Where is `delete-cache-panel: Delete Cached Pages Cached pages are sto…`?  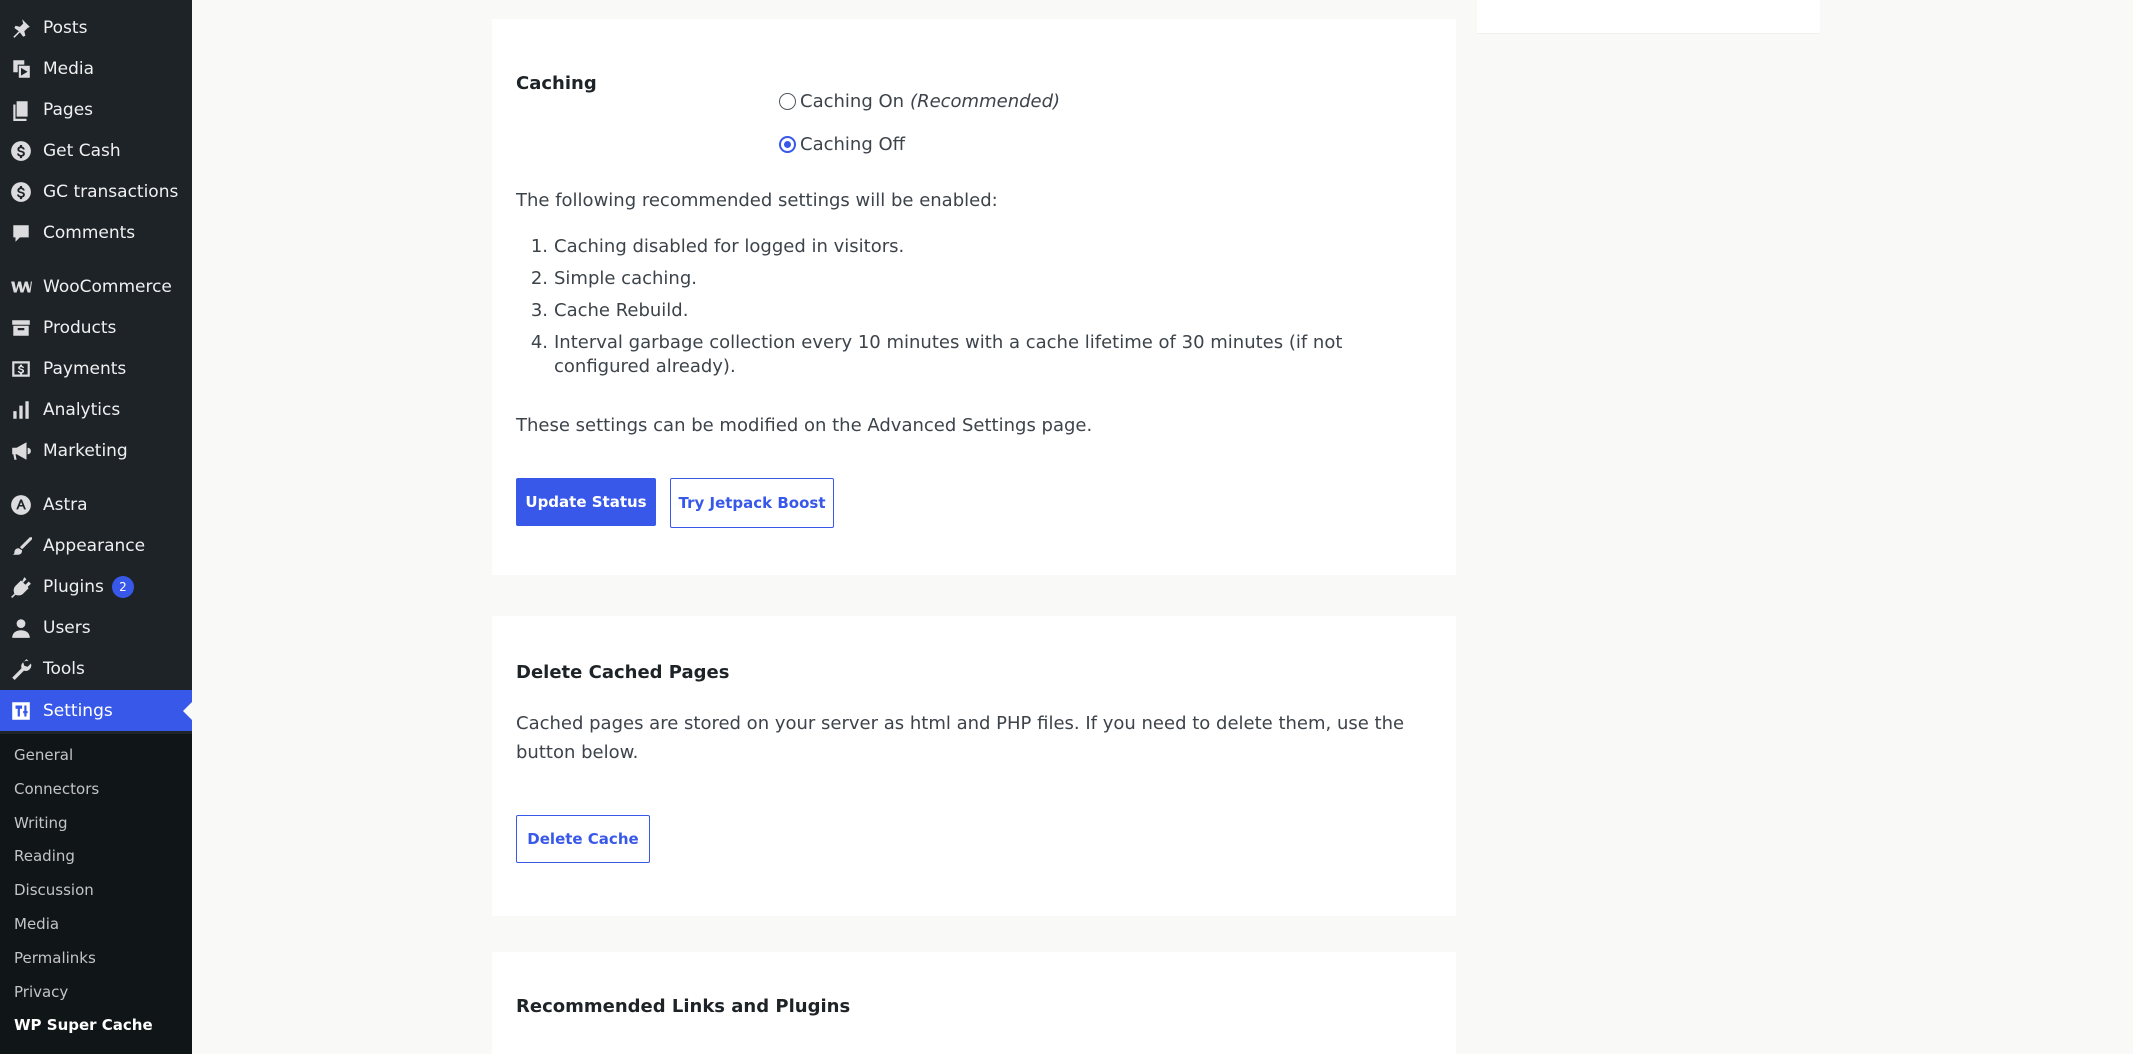
delete-cache-panel: Delete Cached Pages Cached pages are sto… is located at coordinates (974, 766).